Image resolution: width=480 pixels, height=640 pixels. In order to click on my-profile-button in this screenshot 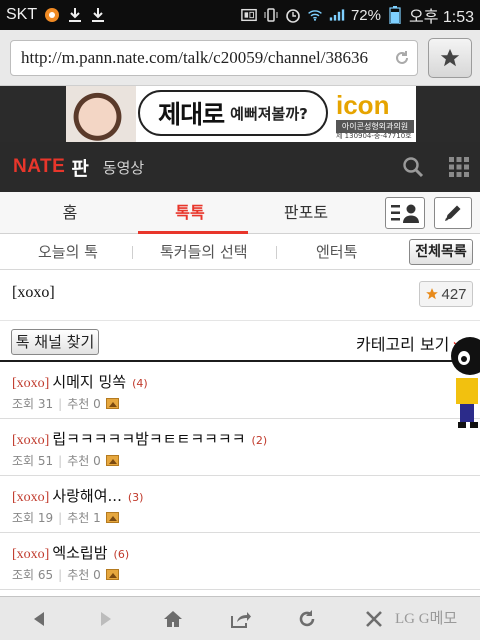, I will do `click(405, 213)`.